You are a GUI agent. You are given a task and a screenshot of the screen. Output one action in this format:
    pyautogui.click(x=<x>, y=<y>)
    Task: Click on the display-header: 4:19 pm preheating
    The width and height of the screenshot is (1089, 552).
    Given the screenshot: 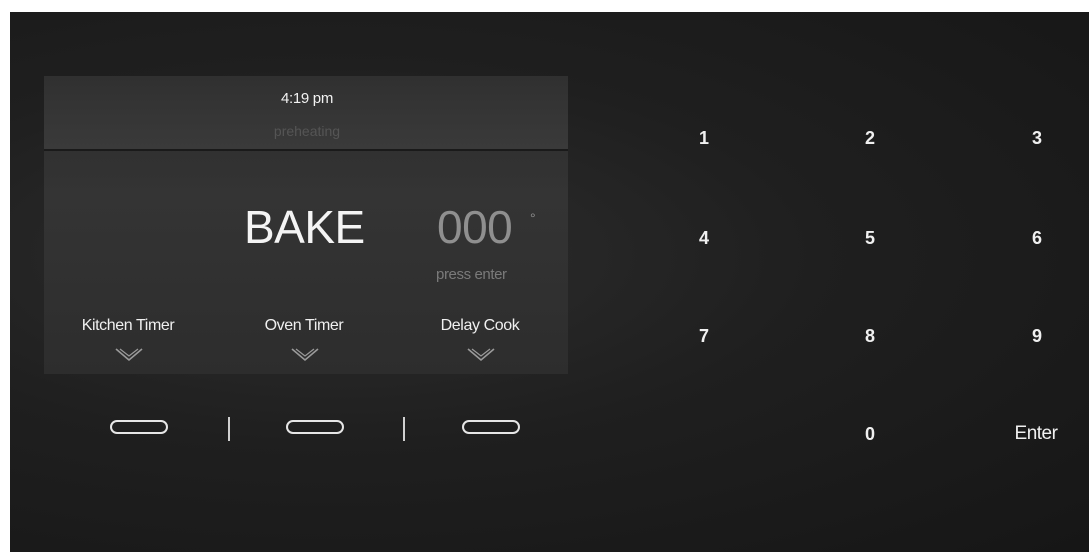 What is the action you would take?
    pyautogui.click(x=306, y=113)
    